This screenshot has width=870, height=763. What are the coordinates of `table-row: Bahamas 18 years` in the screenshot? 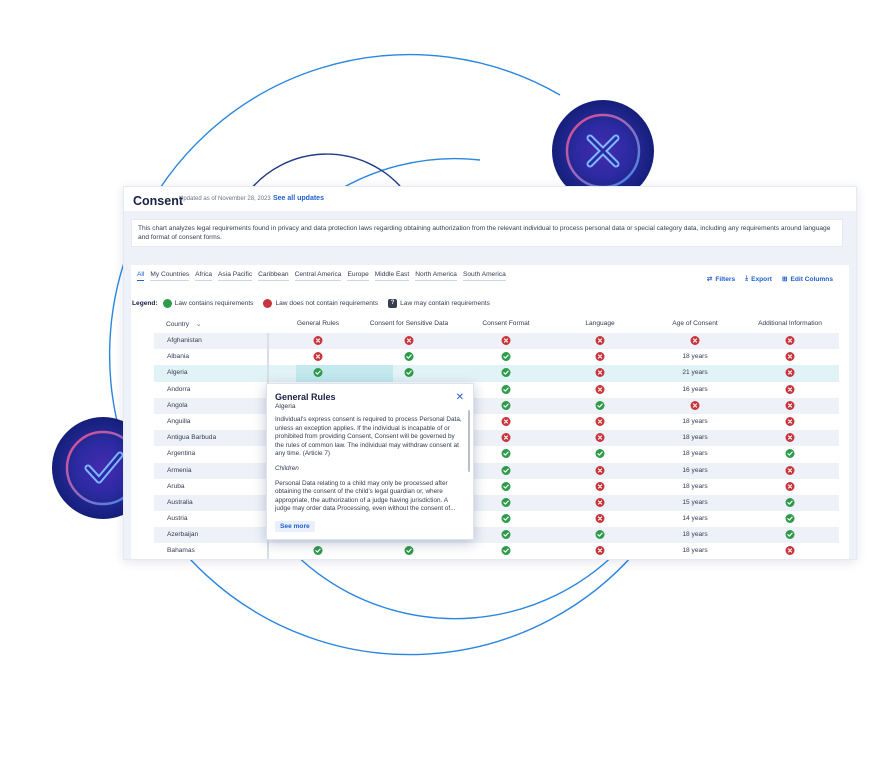 It's located at (496, 551).